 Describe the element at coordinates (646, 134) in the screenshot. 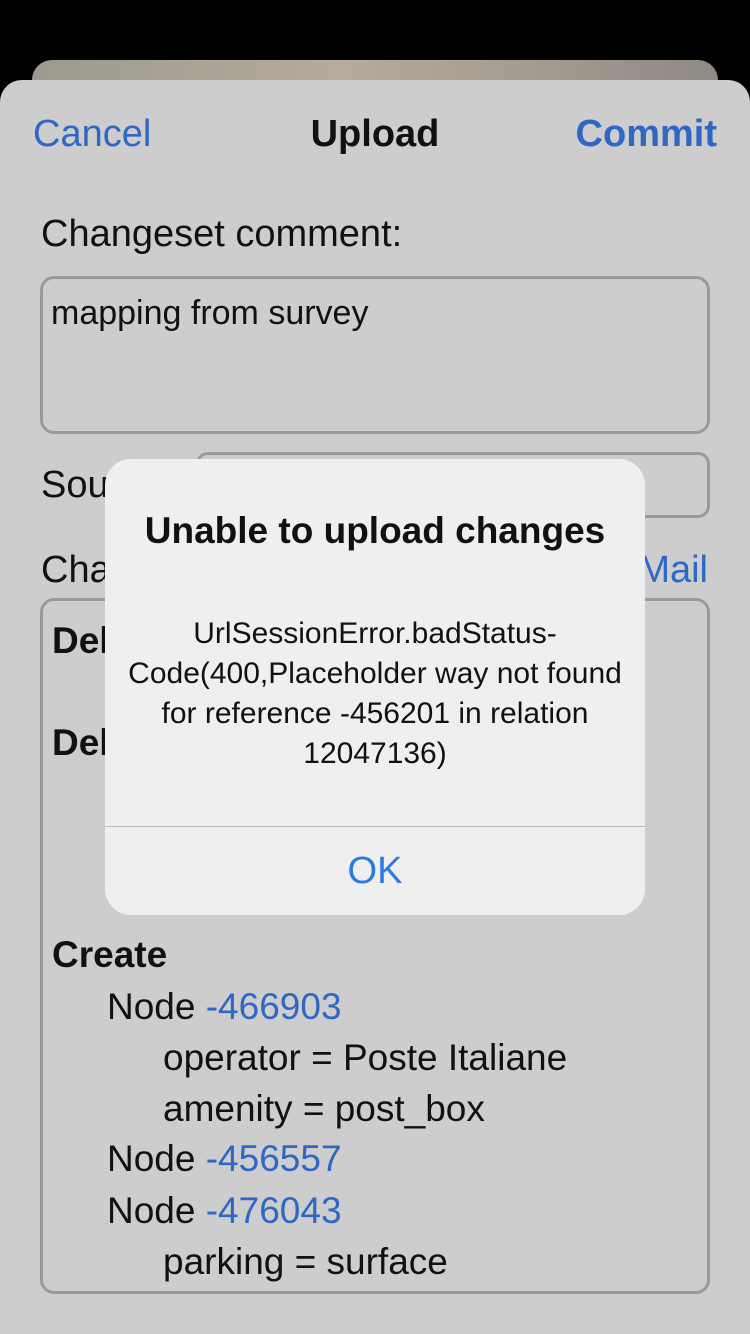

I see `commit-button: Commit` at that location.